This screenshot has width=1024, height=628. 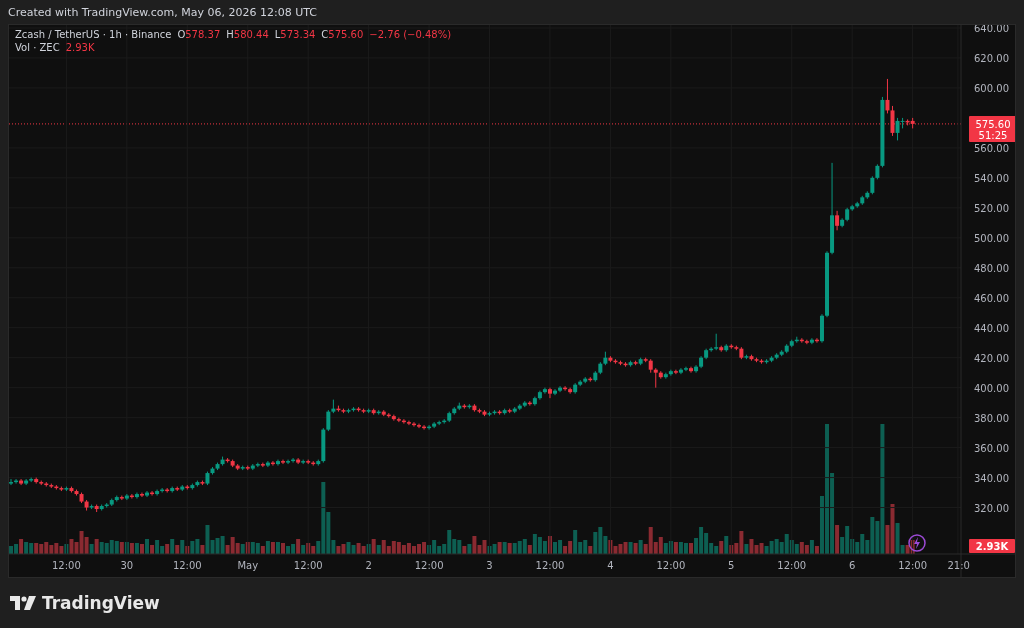 I want to click on symbol-title: Zcash / TetherUS · 1h · Binance, so click(x=93, y=34).